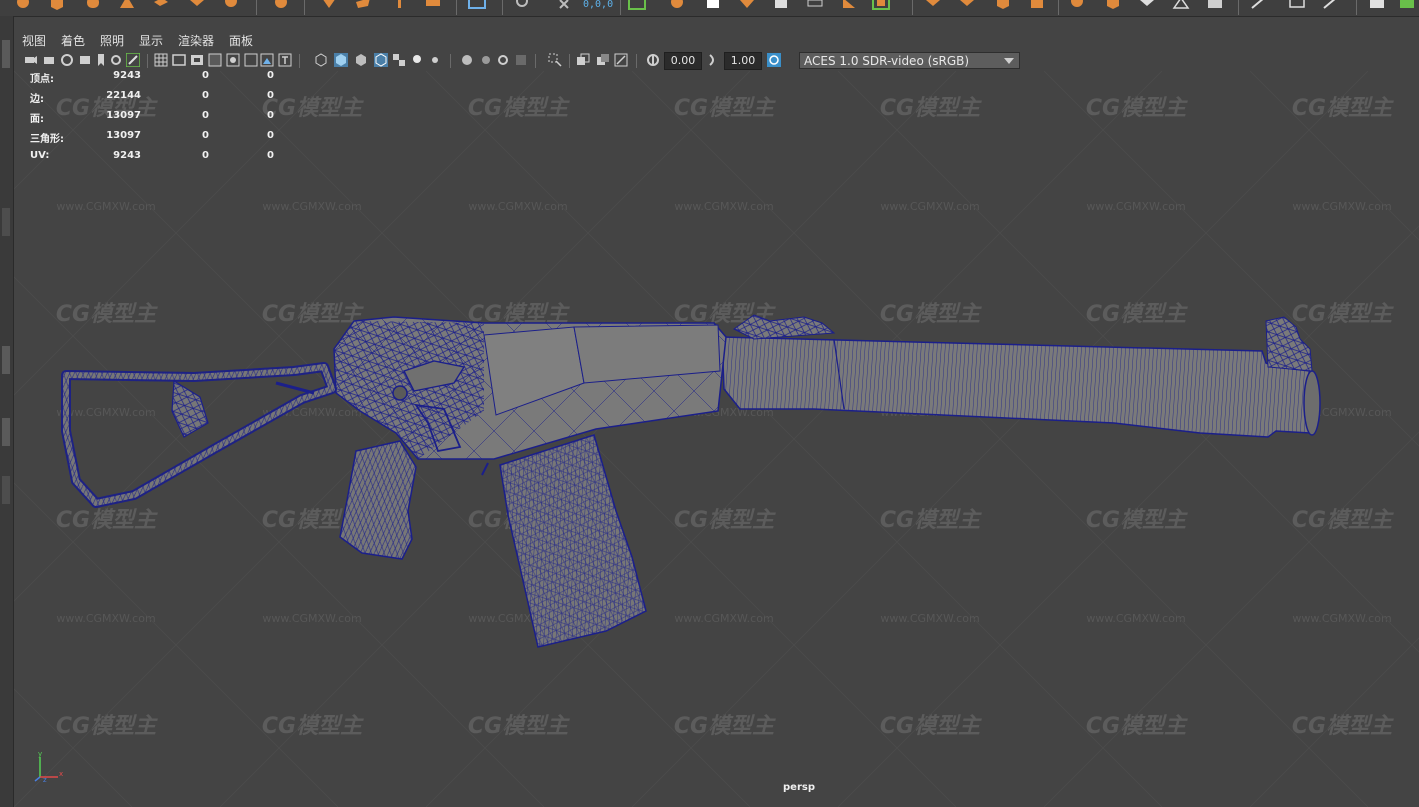  I want to click on close-icon, so click(565, 6).